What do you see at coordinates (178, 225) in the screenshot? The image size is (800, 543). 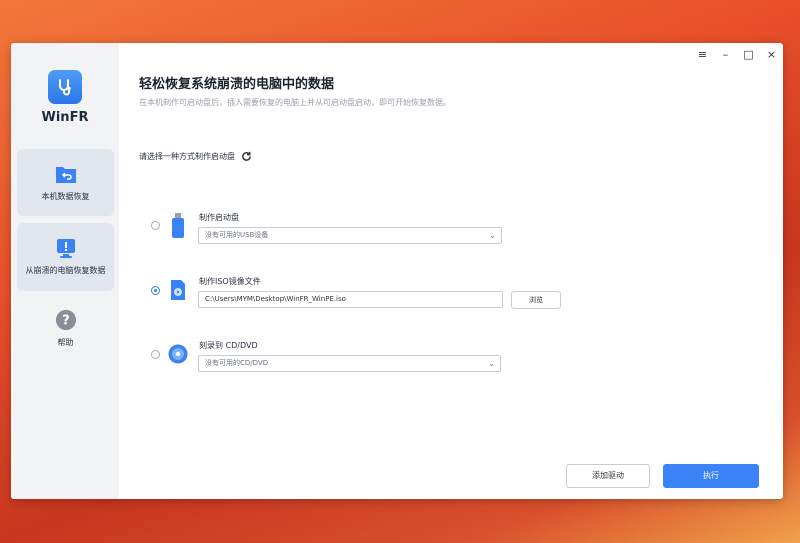 I see `usb-drive-icon` at bounding box center [178, 225].